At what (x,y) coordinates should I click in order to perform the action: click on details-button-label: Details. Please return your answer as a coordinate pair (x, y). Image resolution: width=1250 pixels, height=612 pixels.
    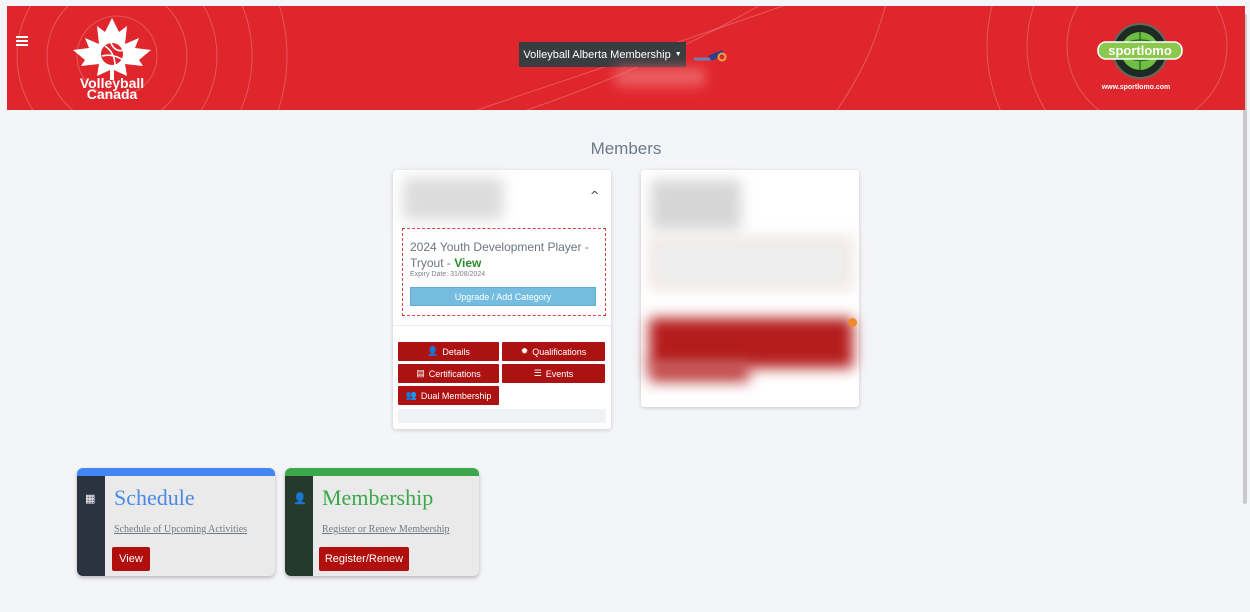
    Looking at the image, I should click on (456, 351).